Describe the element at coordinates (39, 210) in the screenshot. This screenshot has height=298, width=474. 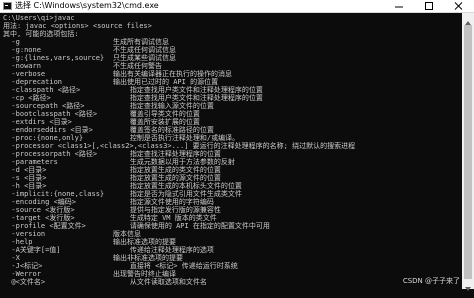
I see `console-line-text: -source <发行版>` at that location.